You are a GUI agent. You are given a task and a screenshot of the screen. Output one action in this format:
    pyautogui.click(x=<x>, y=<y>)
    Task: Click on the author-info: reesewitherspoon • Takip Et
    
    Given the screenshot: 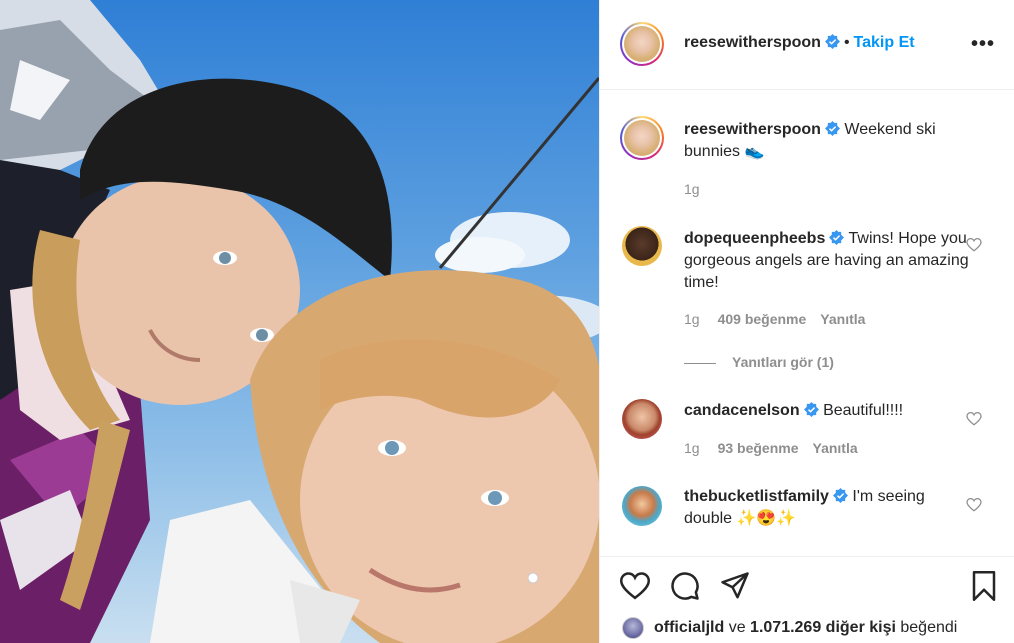 What is the action you would take?
    pyautogui.click(x=799, y=43)
    